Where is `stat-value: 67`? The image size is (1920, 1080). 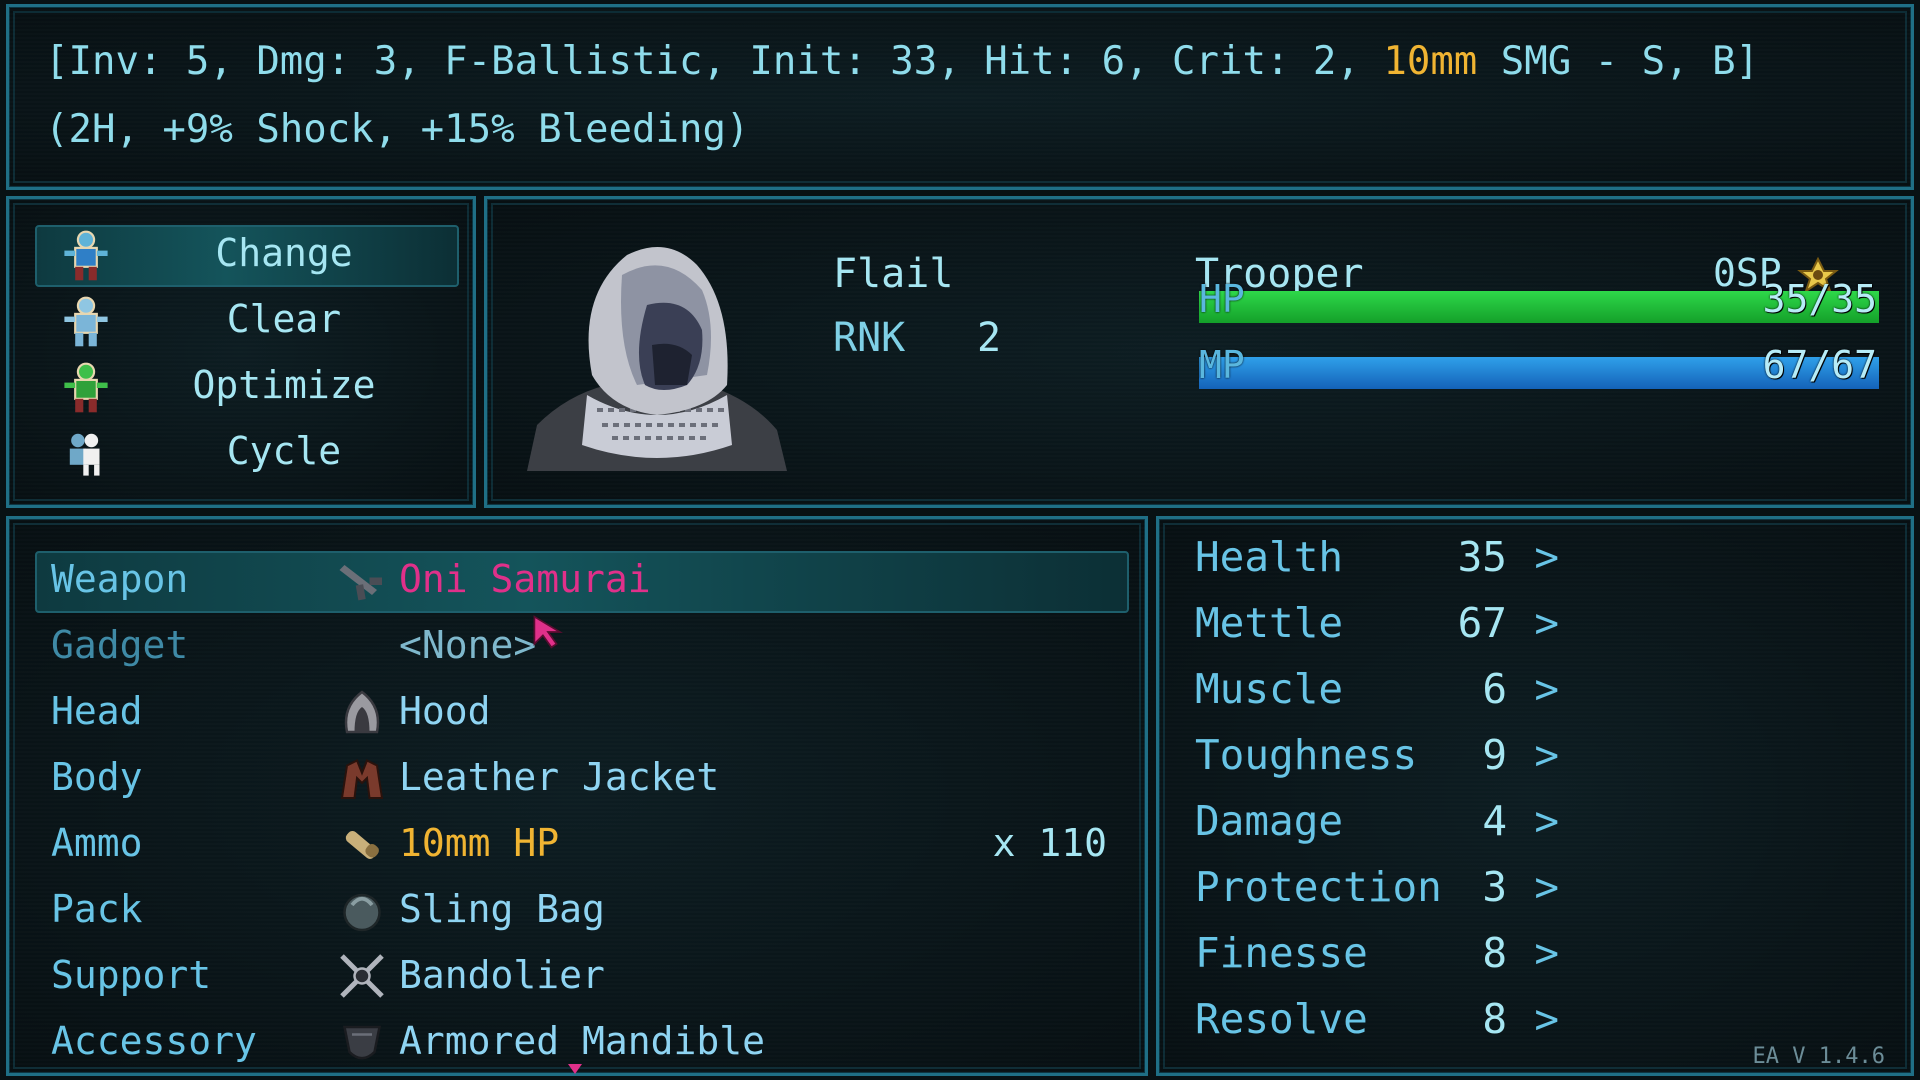 stat-value: 67 is located at coordinates (1482, 623).